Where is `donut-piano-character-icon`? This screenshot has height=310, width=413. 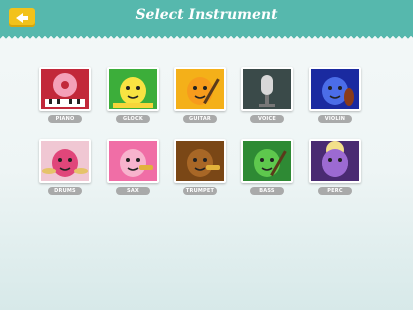
donut-piano-character-icon is located at coordinates (65, 89).